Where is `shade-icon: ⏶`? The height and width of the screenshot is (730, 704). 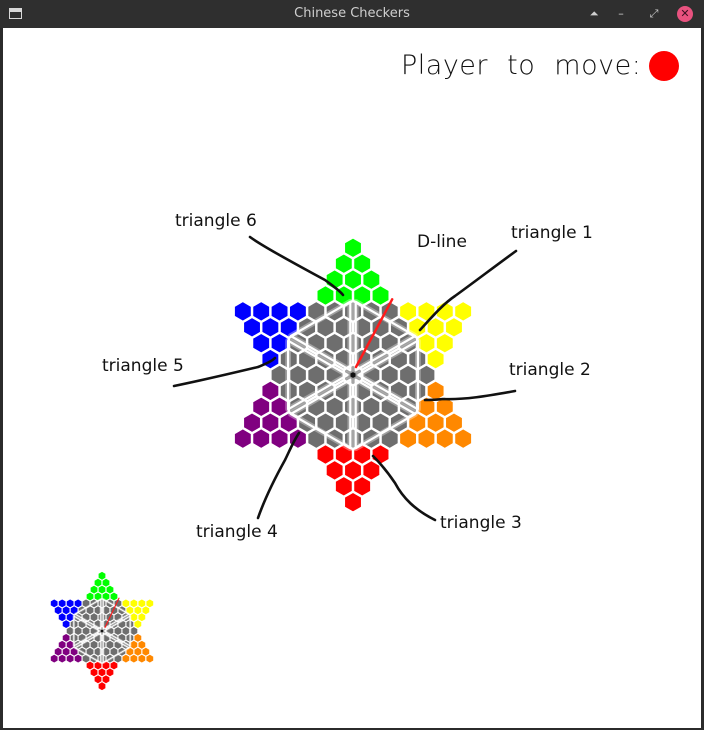
shade-icon: ⏶ is located at coordinates (594, 14).